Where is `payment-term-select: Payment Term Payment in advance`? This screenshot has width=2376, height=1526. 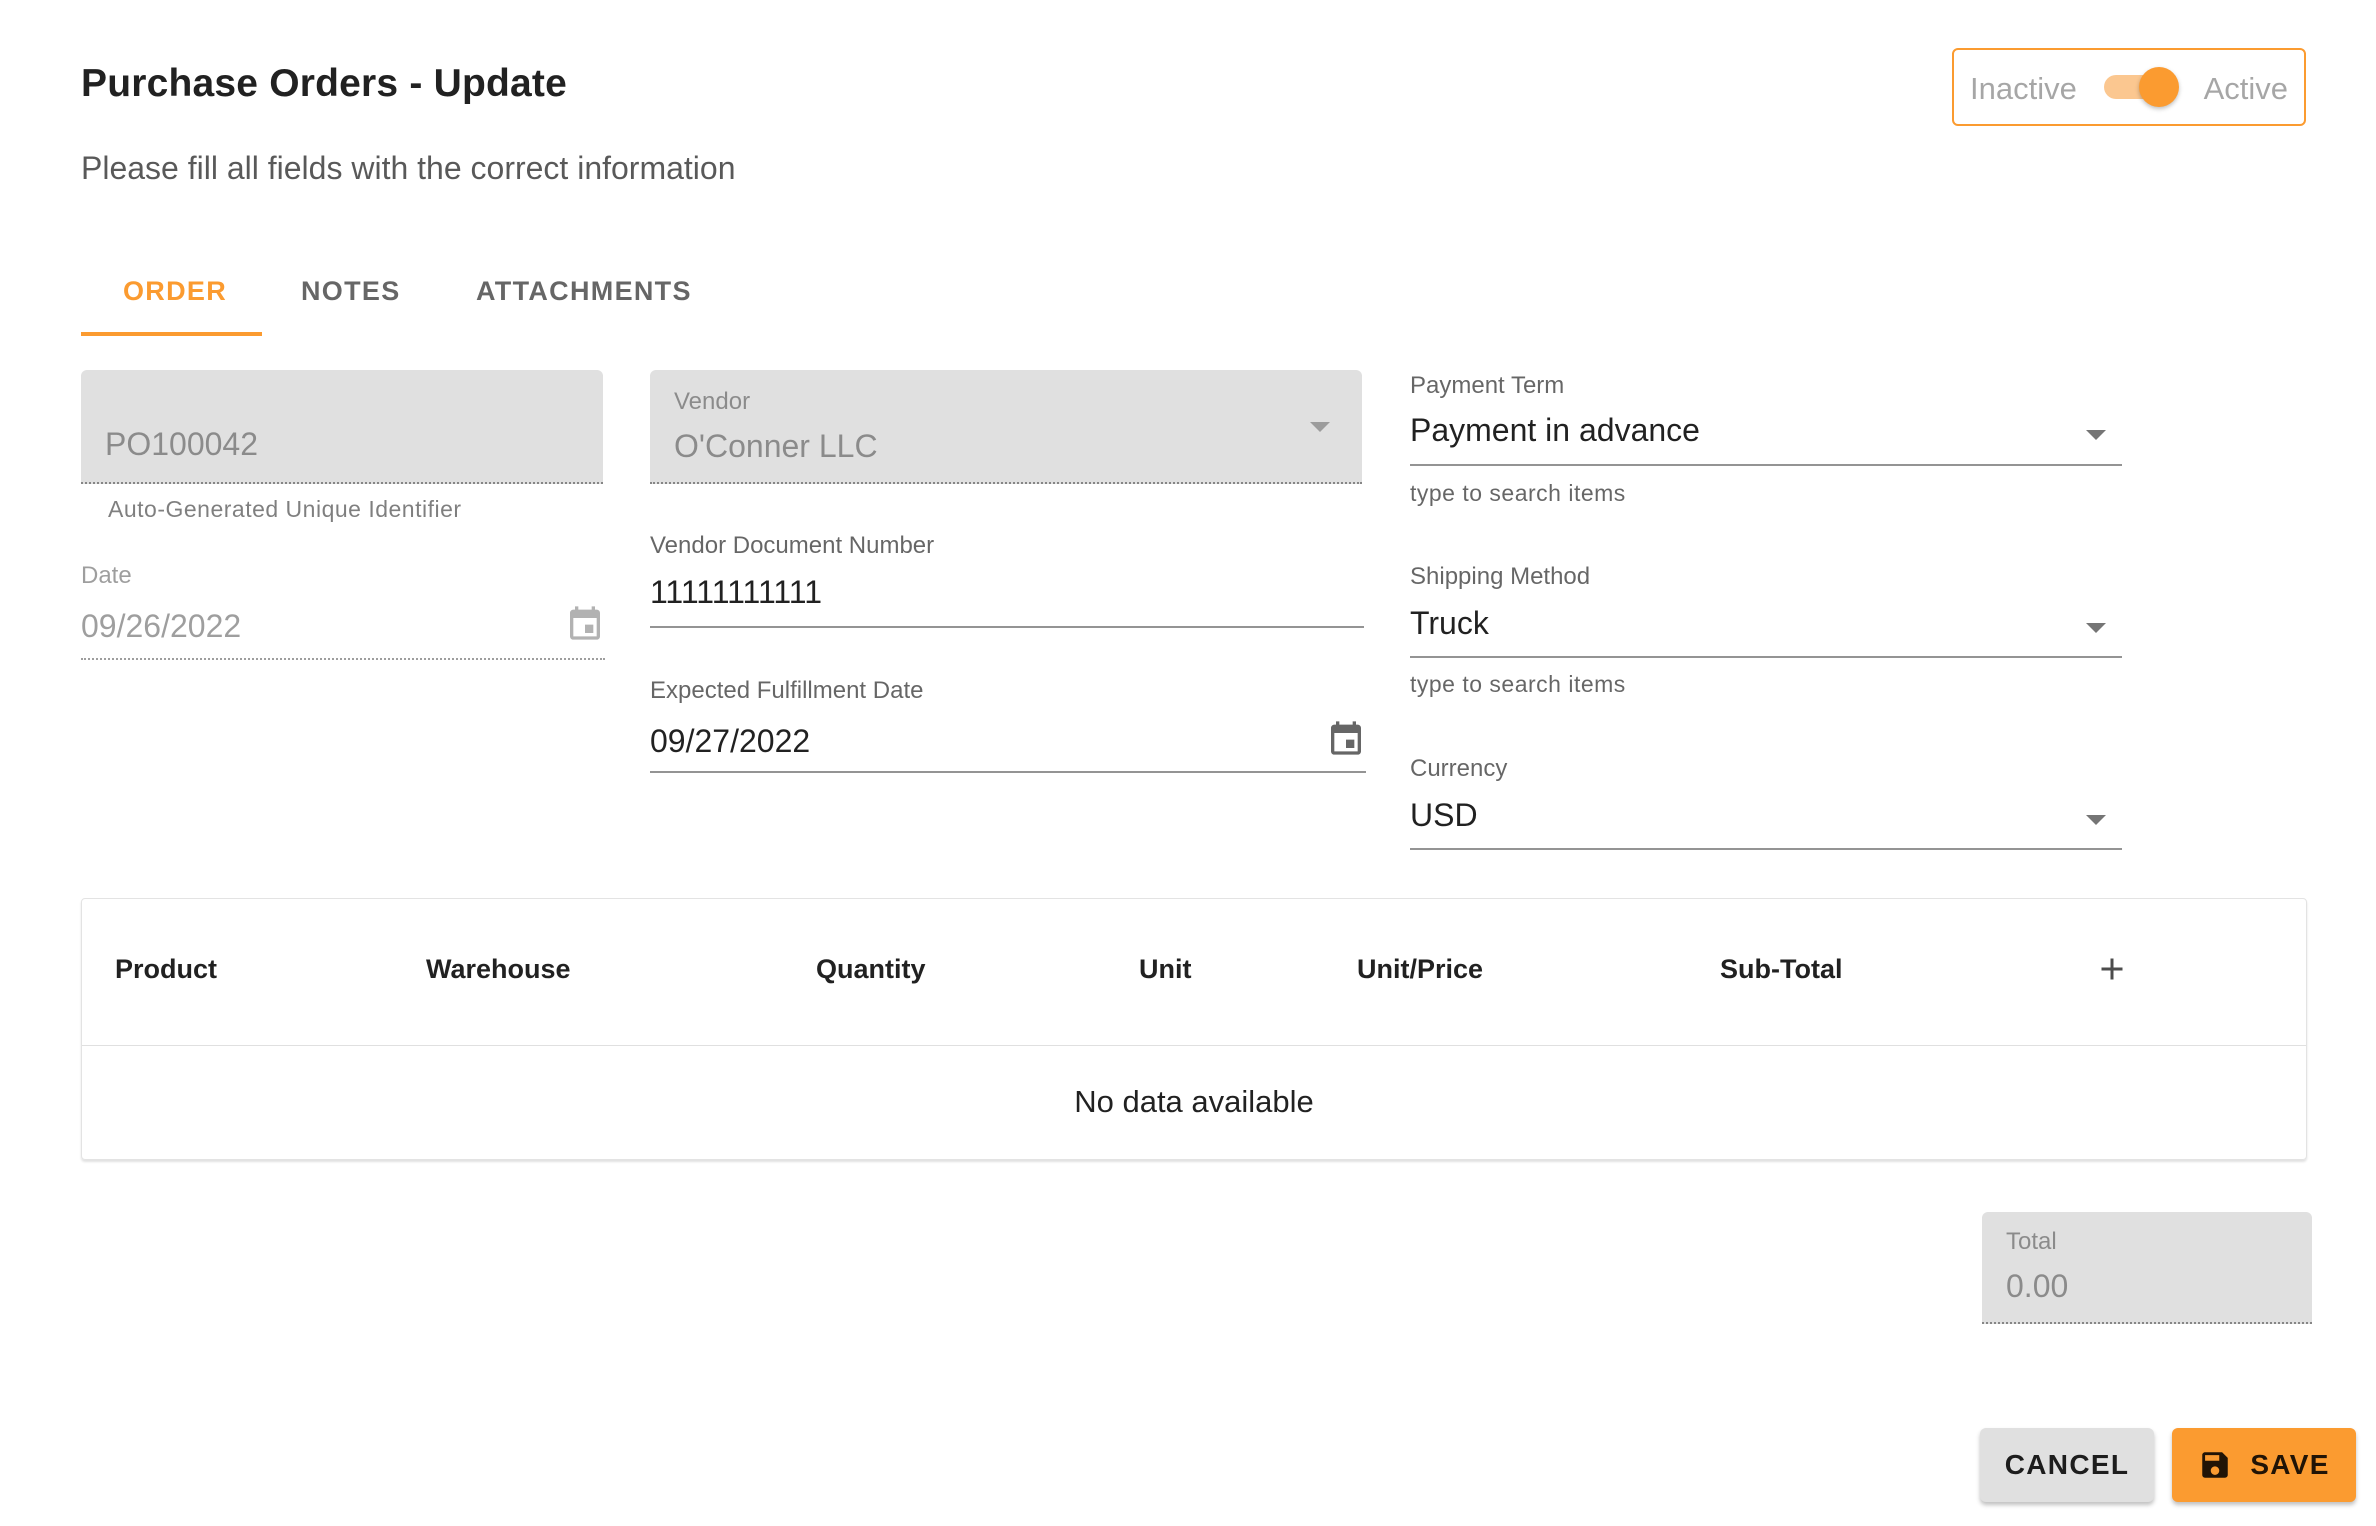 payment-term-select: Payment Term Payment in advance is located at coordinates (1767, 422).